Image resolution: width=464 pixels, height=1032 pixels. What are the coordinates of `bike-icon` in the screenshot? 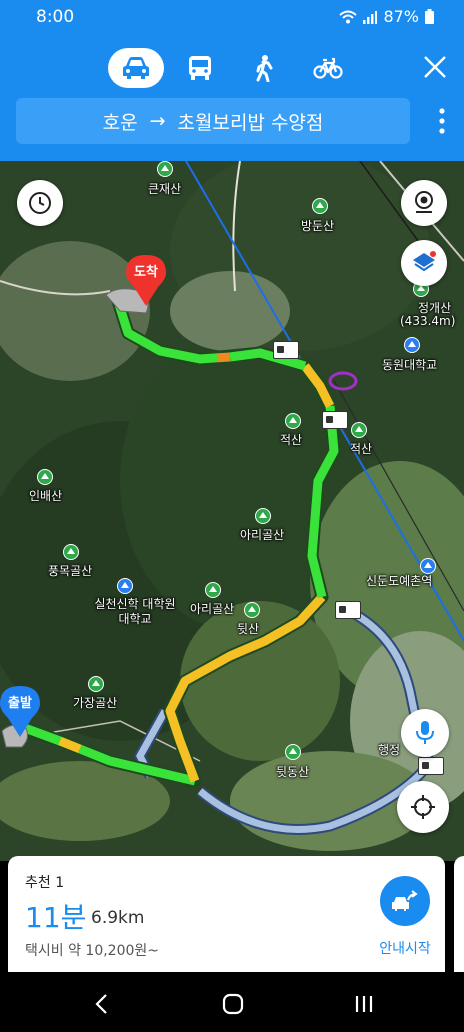 It's located at (328, 68).